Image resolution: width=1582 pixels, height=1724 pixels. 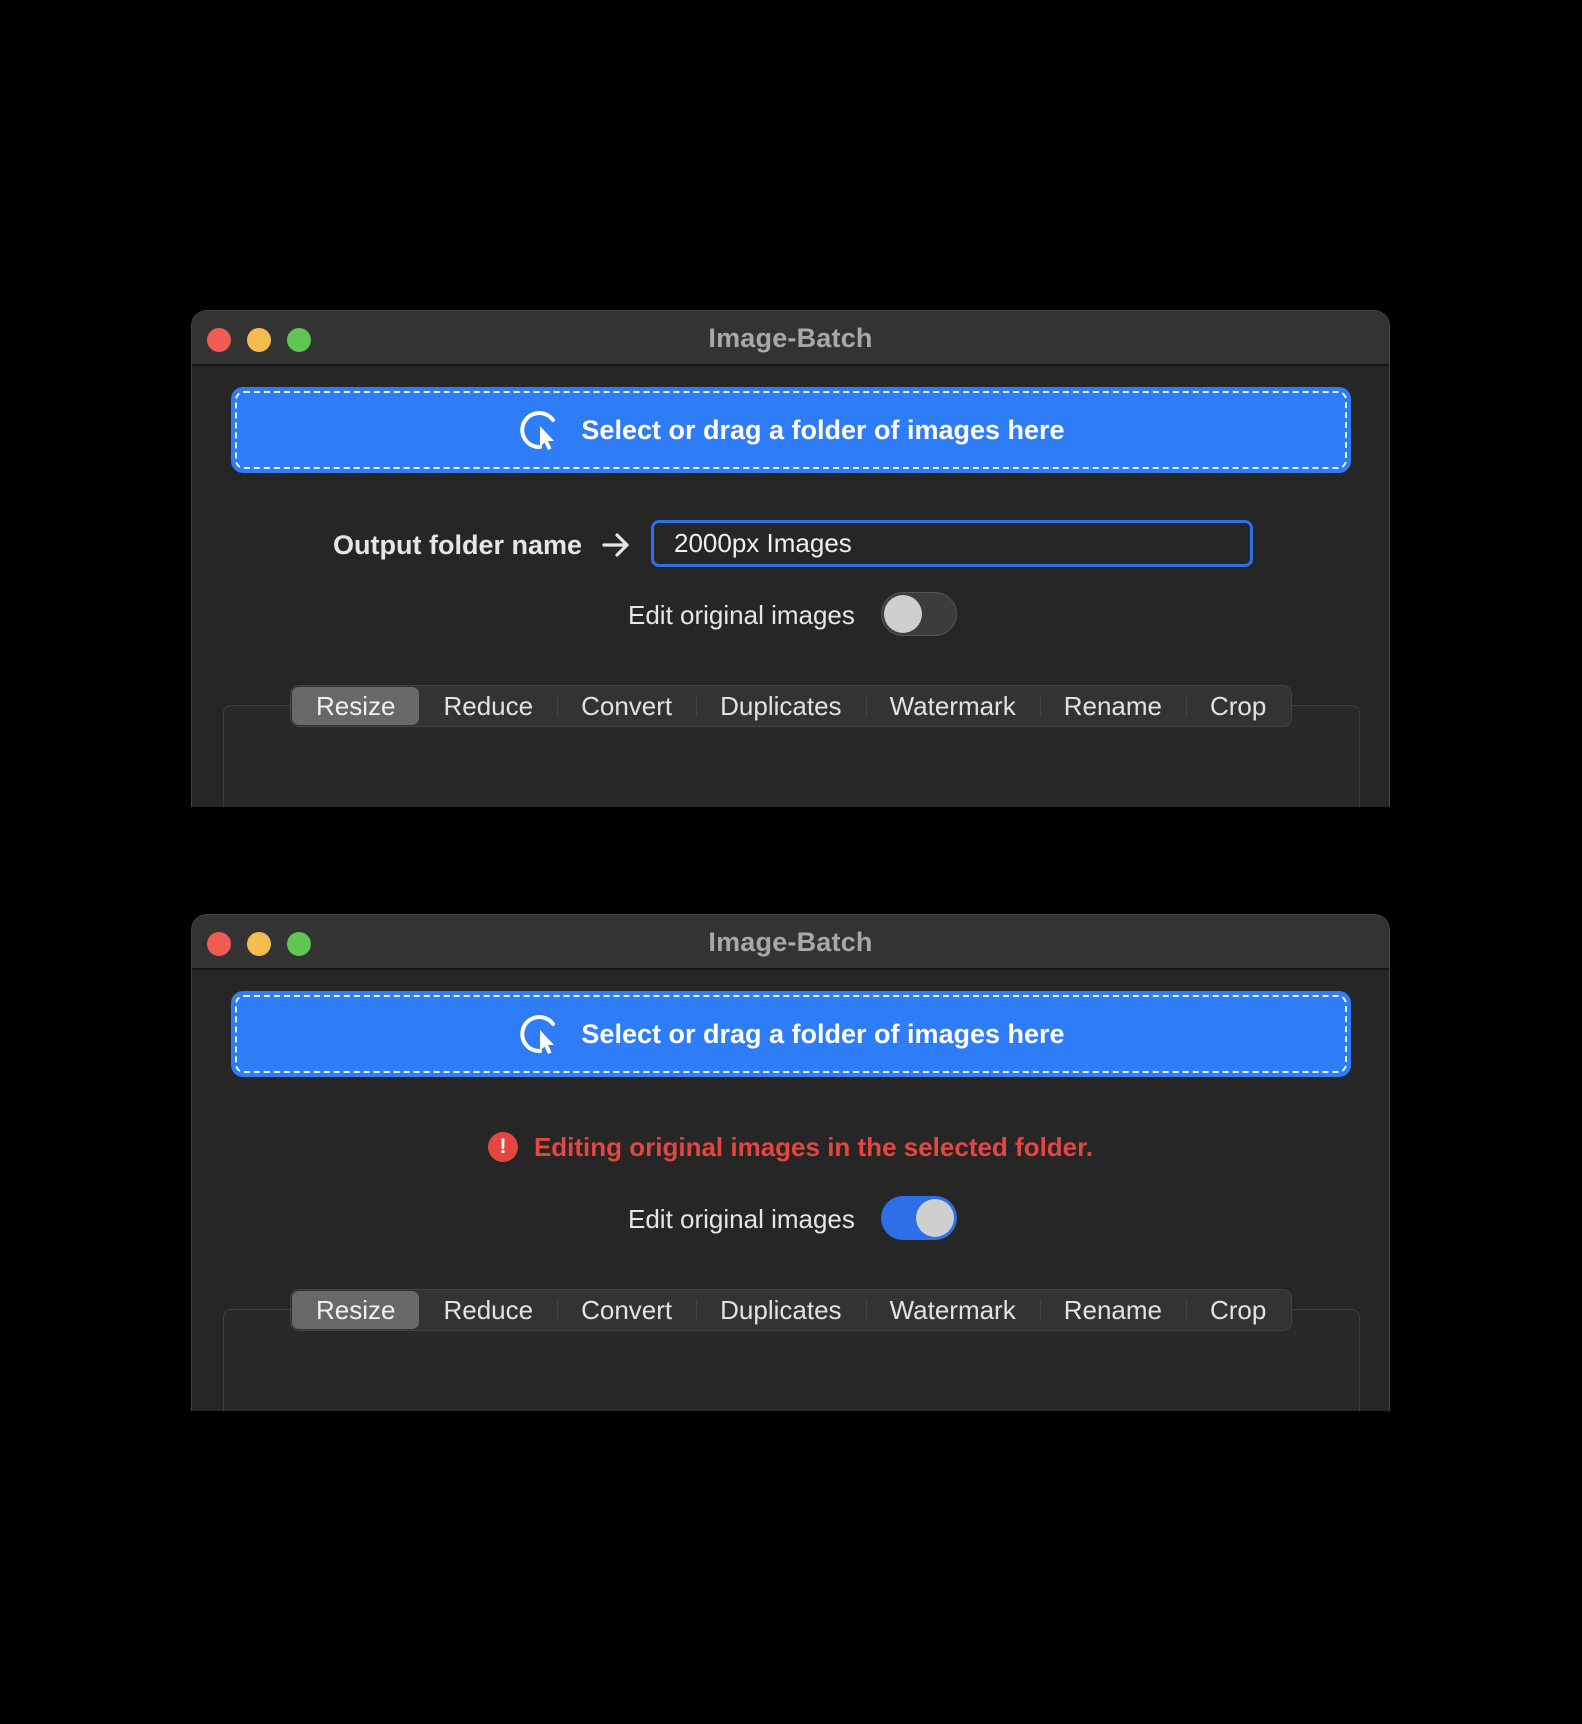 What do you see at coordinates (502, 1147) in the screenshot?
I see `exclamation-circle-icon: !` at bounding box center [502, 1147].